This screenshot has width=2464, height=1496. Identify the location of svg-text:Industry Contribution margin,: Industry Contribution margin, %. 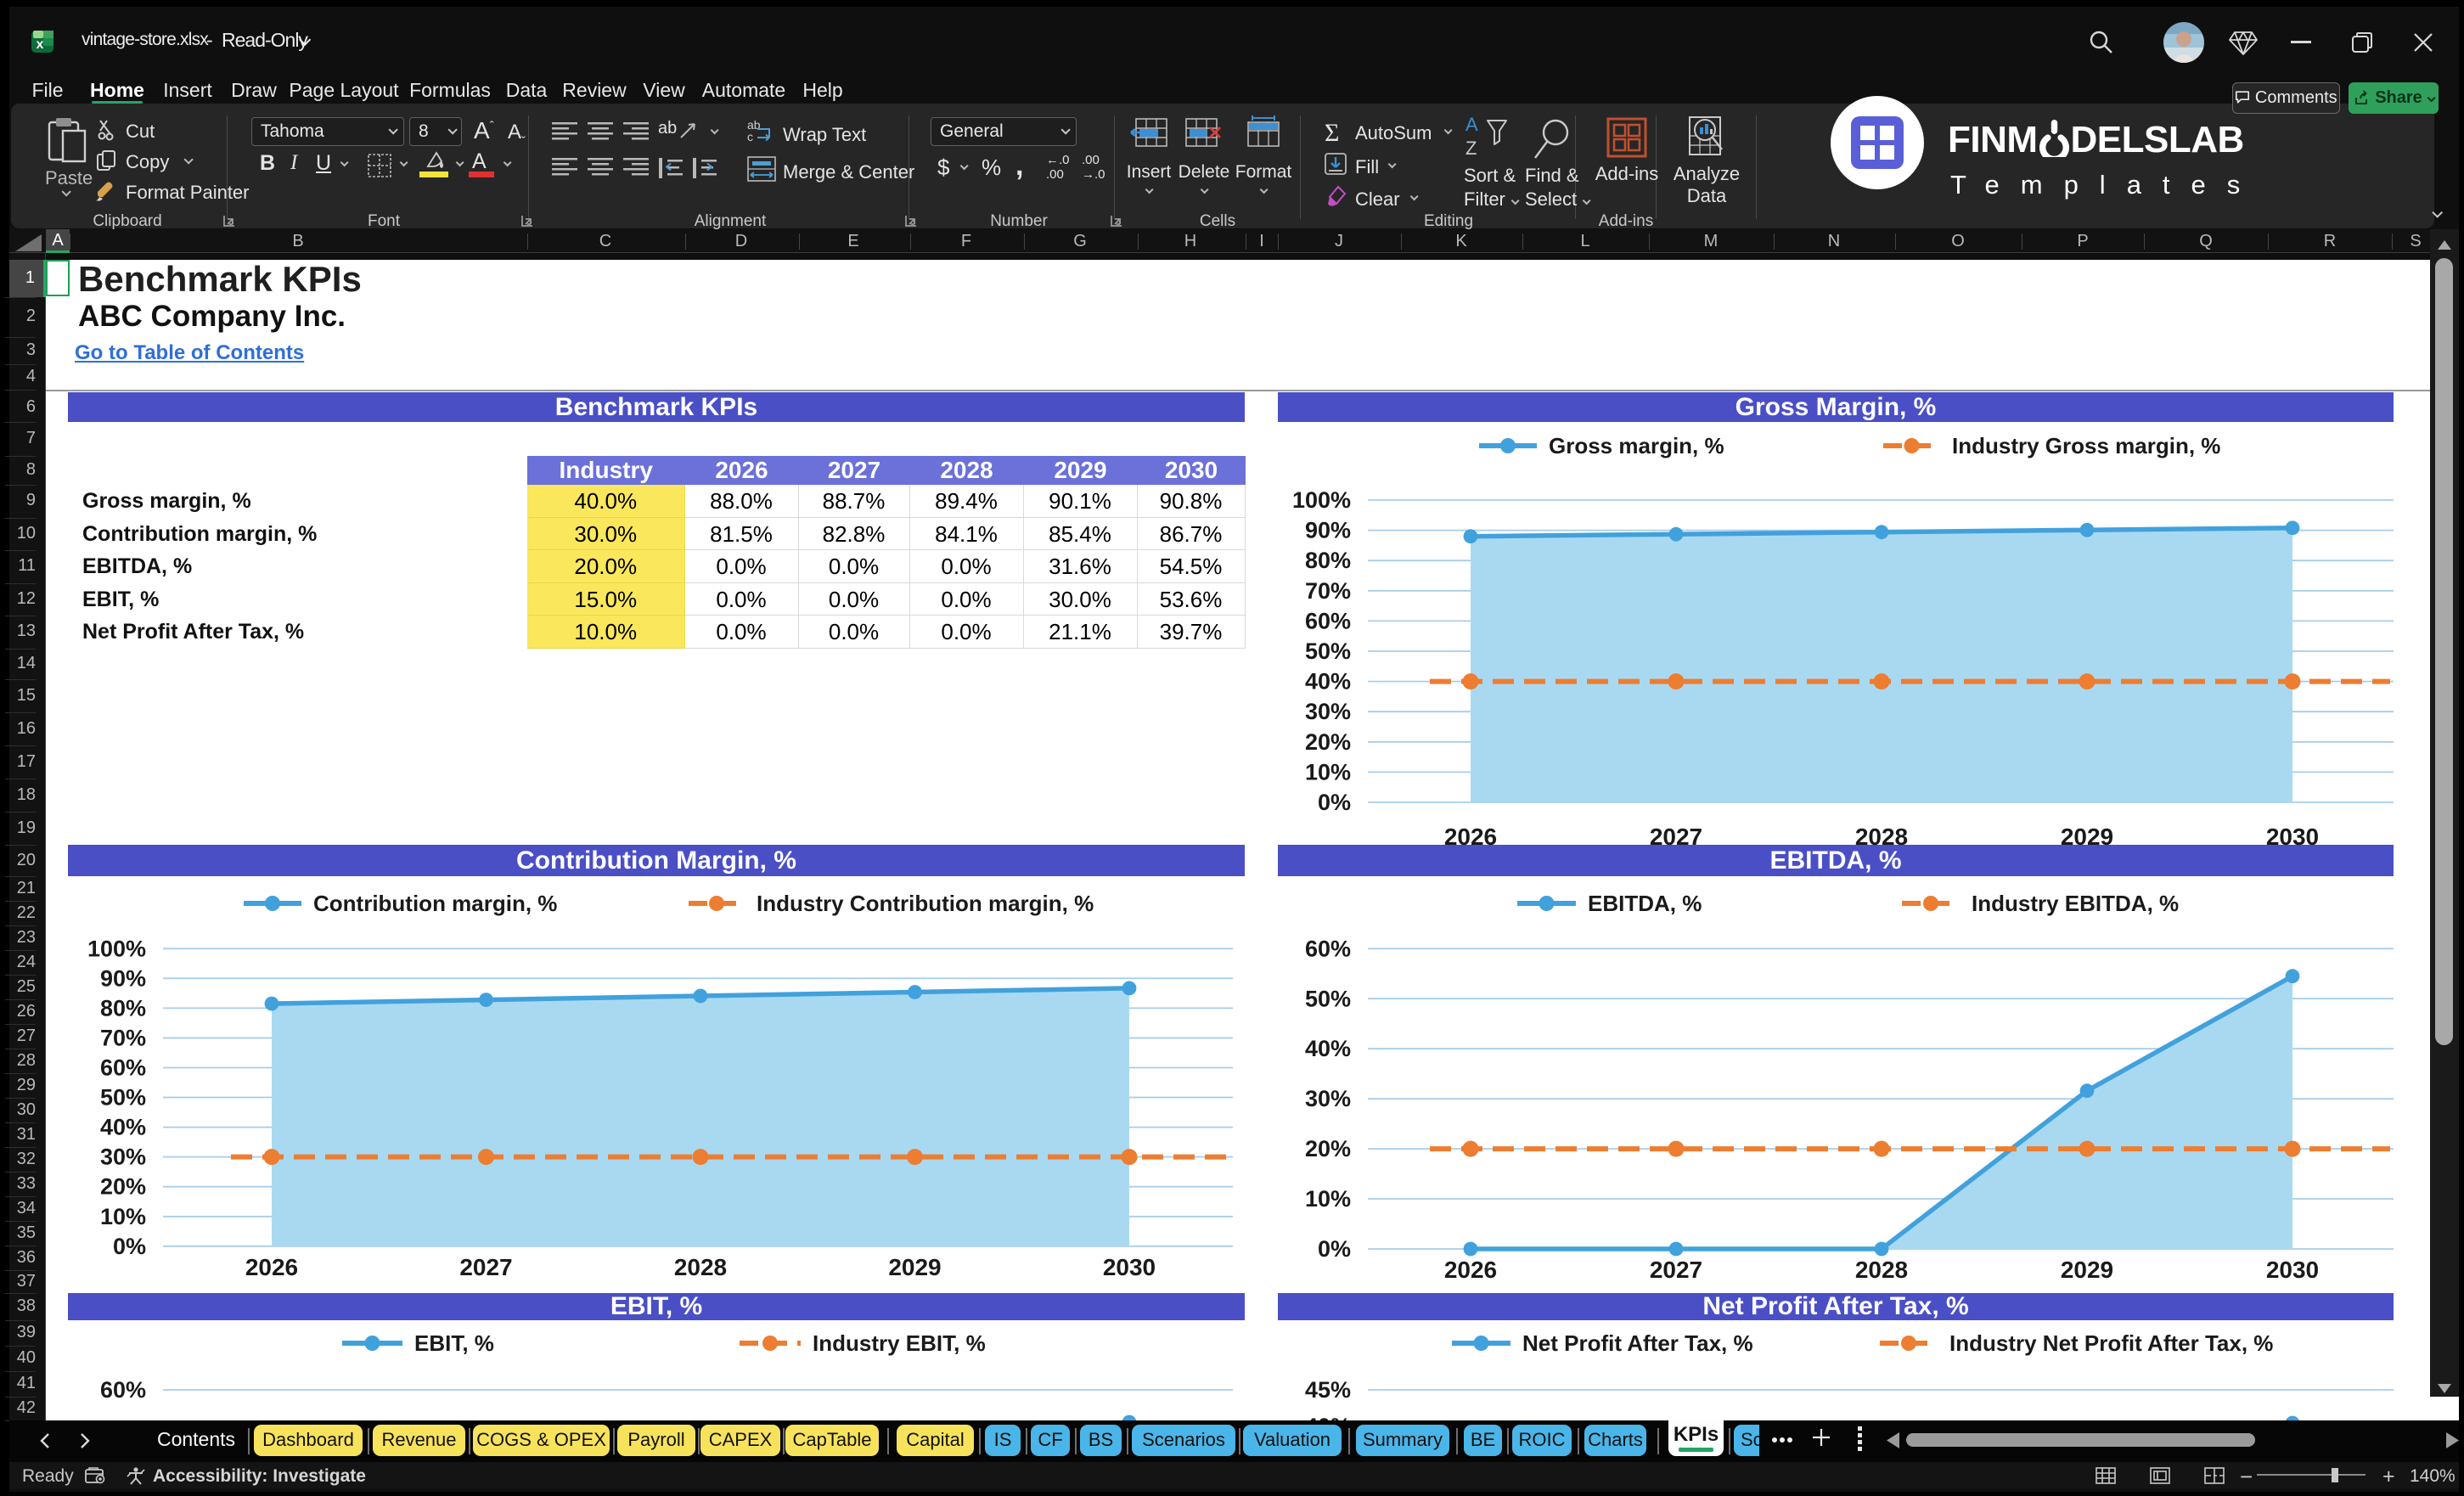
(925, 903).